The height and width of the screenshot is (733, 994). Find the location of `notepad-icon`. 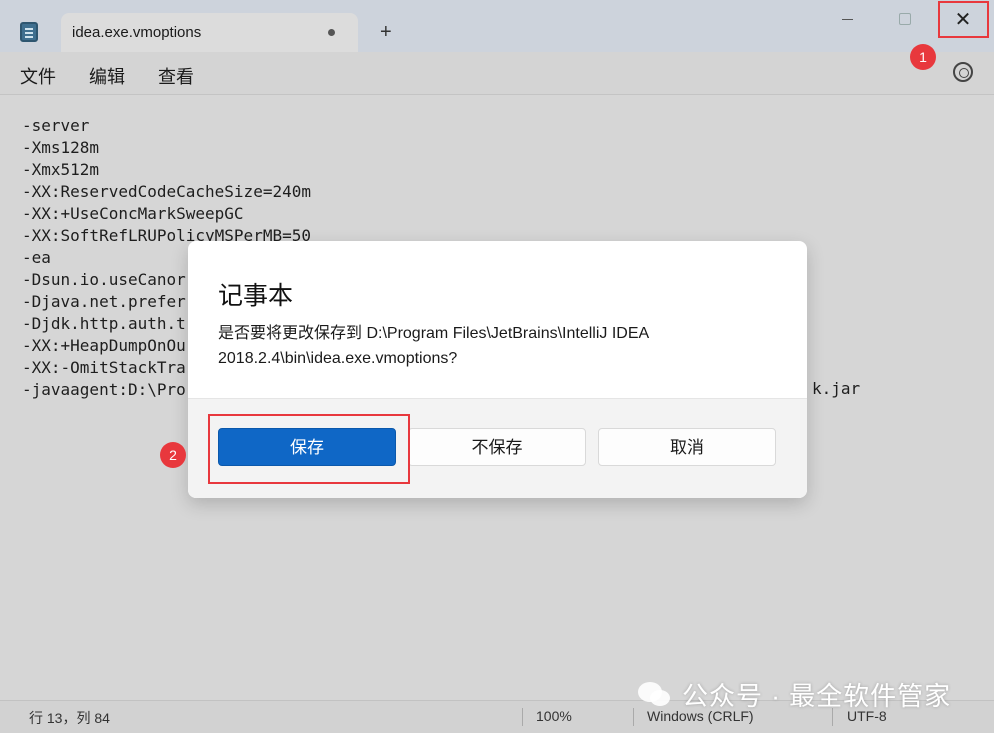

notepad-icon is located at coordinates (29, 32).